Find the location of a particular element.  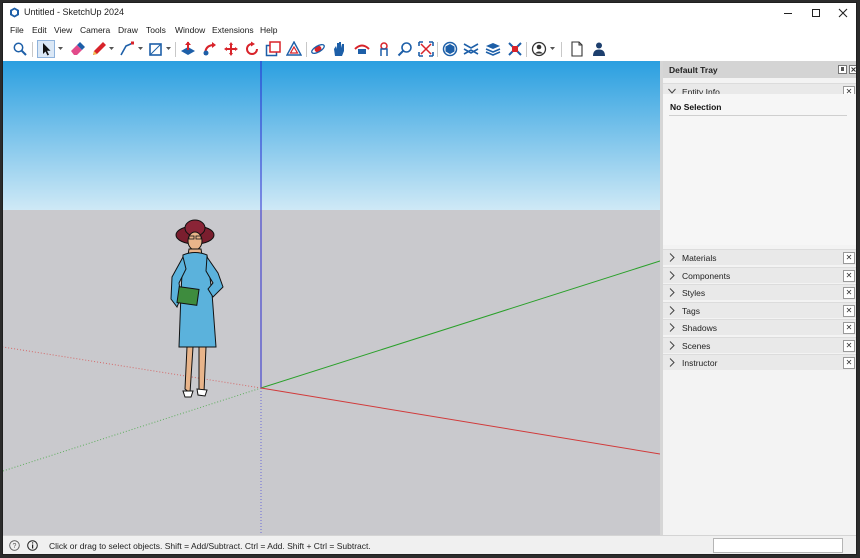

line-tool is located at coordinates (127, 49).